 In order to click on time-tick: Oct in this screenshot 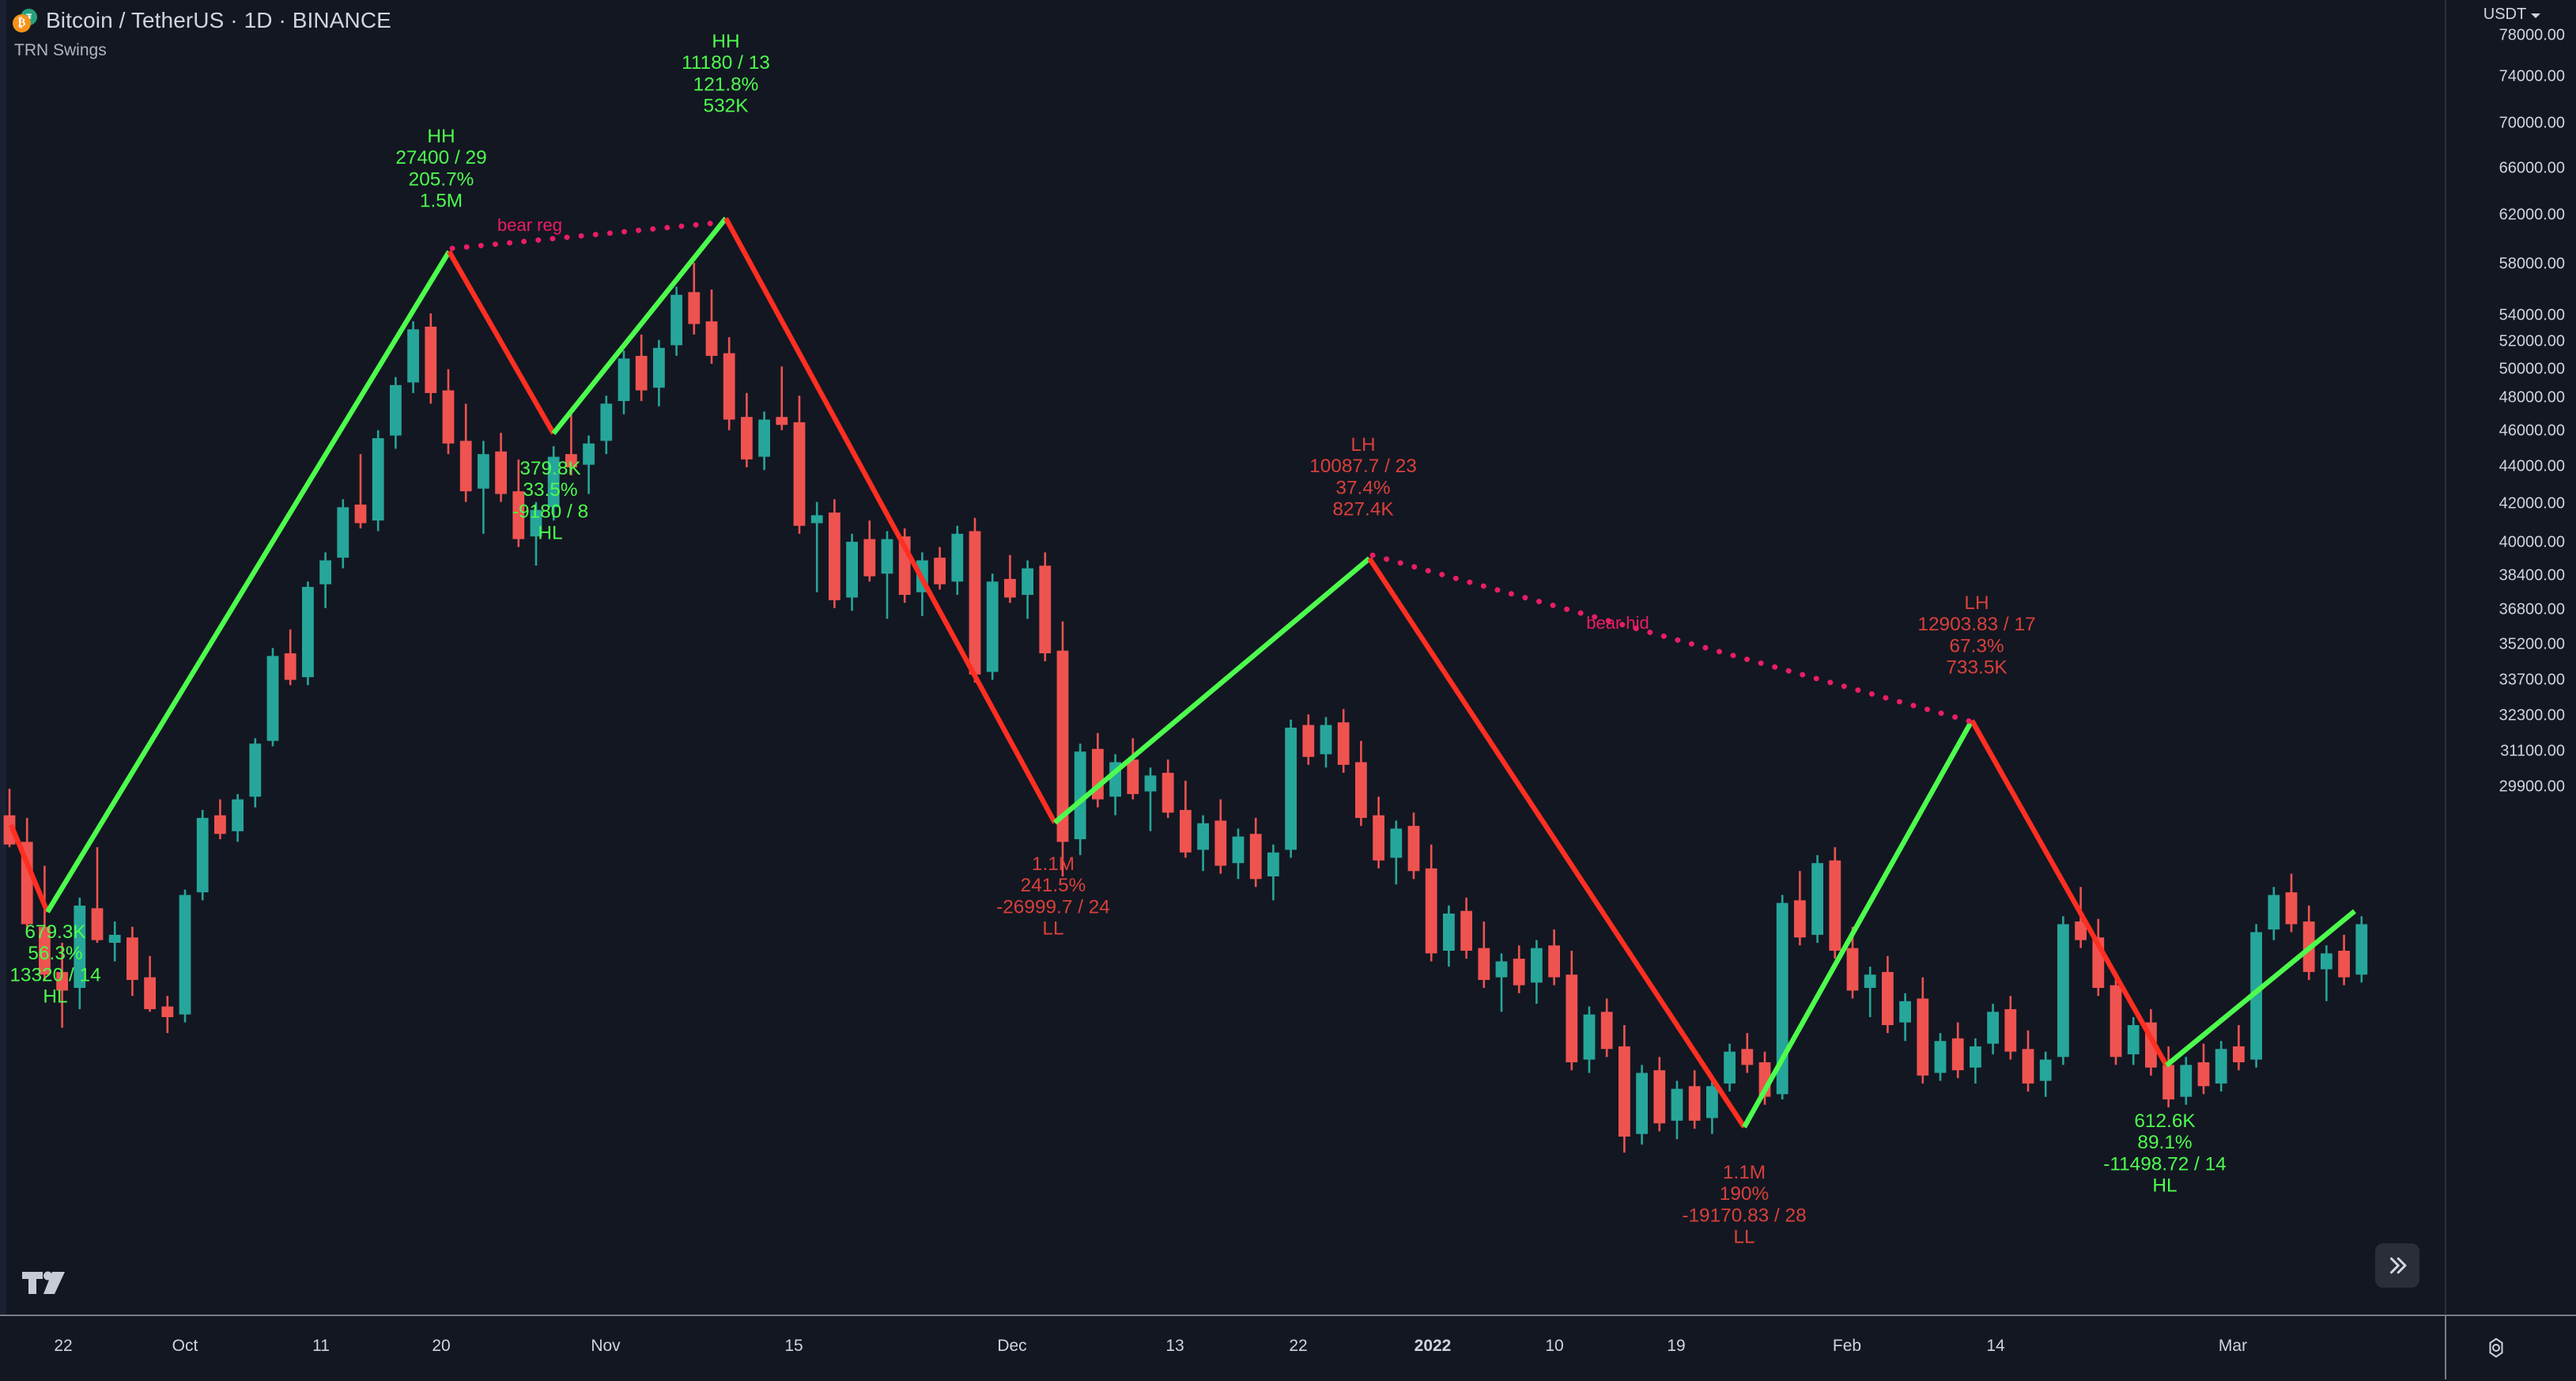, I will do `click(185, 1346)`.